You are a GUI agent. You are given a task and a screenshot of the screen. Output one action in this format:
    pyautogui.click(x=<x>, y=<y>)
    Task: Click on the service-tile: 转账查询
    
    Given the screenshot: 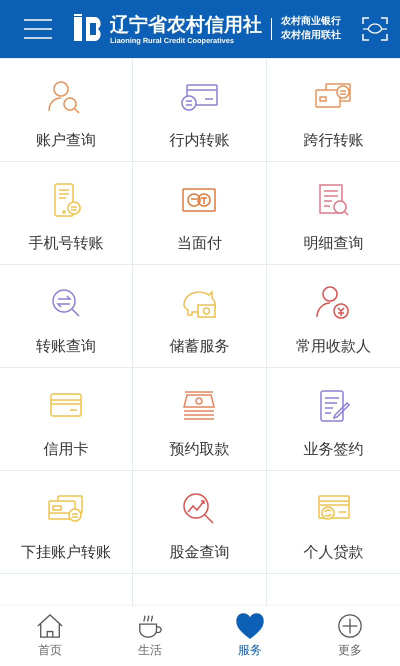 What is the action you would take?
    pyautogui.click(x=67, y=316)
    